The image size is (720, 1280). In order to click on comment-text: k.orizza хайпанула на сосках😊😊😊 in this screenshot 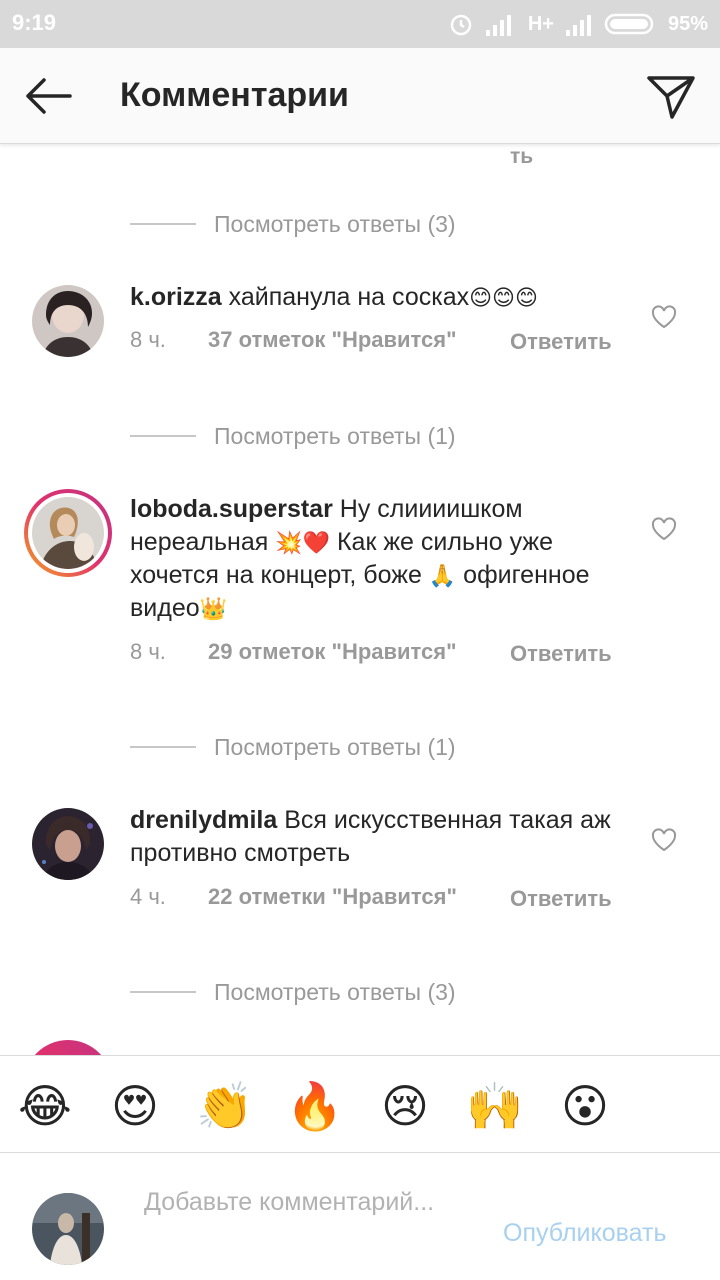, I will do `click(375, 297)`.